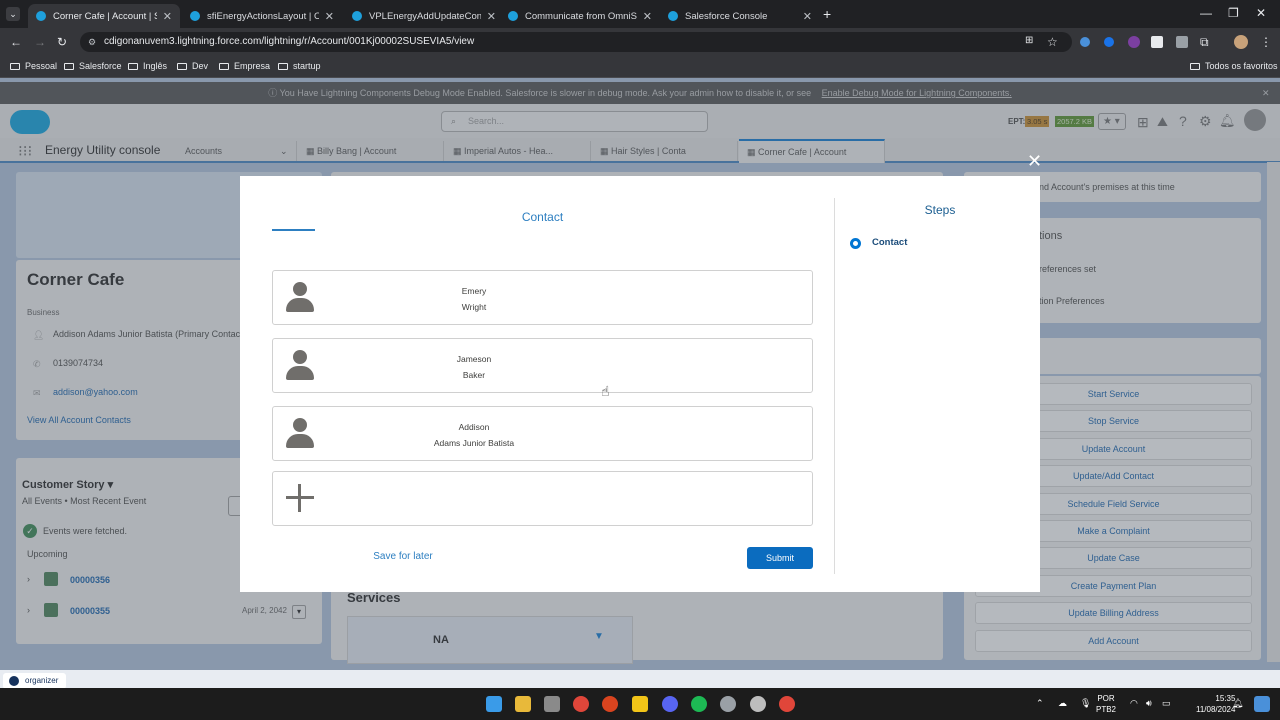 This screenshot has height=720, width=1280. What do you see at coordinates (1040, 703) in the screenshot?
I see `chevron-up-icon: ⌃` at bounding box center [1040, 703].